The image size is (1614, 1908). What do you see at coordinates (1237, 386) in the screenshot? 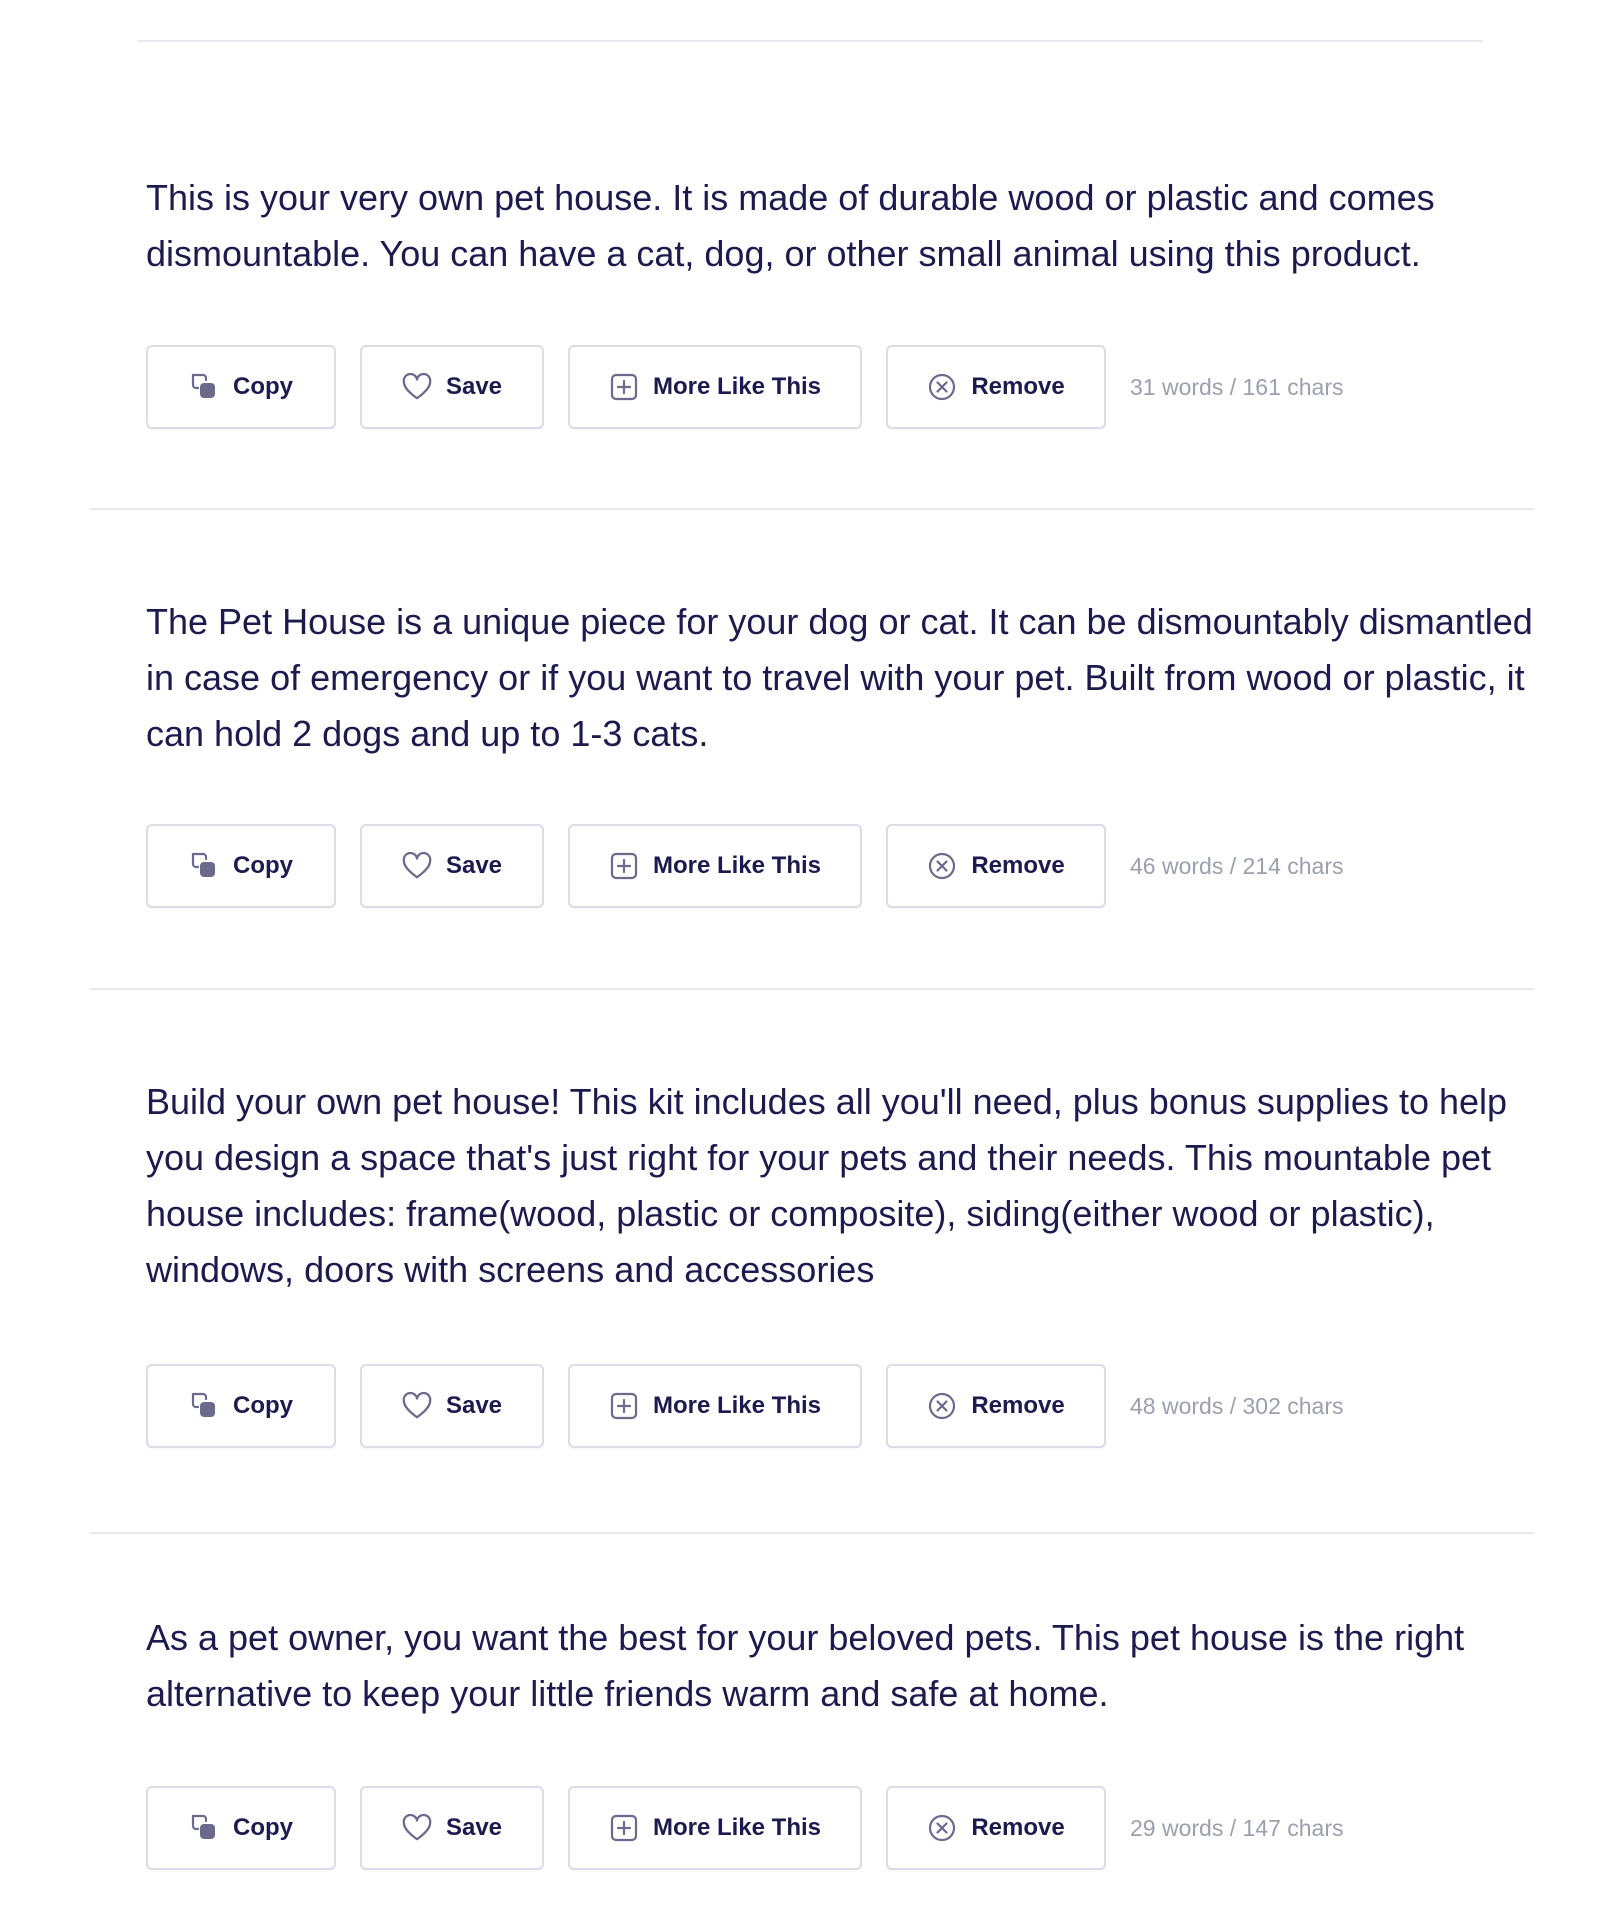
I see `word-char-count: 31 words / 161 chars` at bounding box center [1237, 386].